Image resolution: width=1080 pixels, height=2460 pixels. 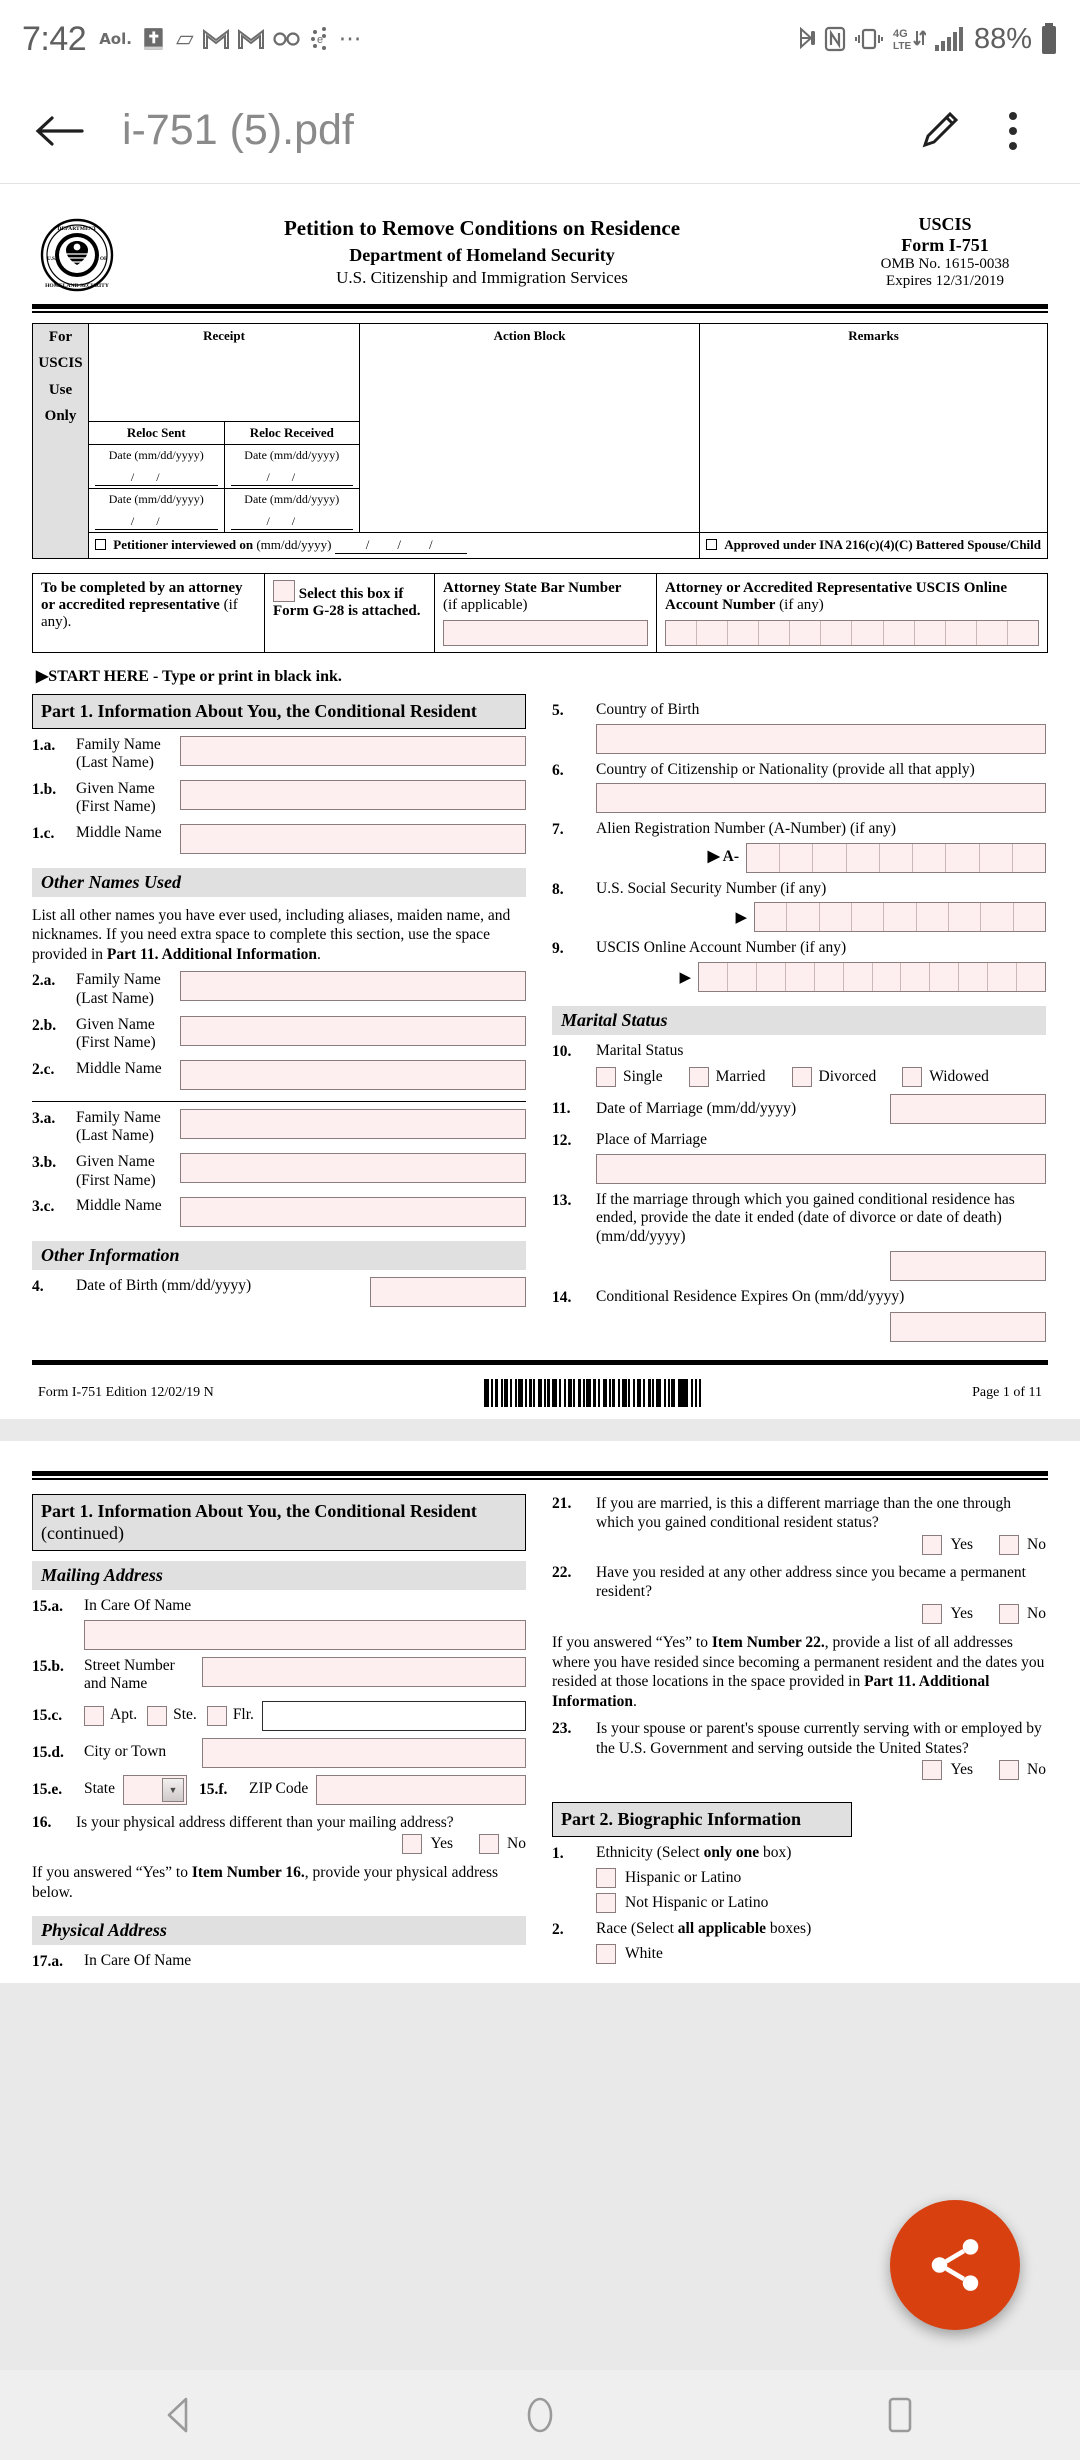 What do you see at coordinates (932, 1544) in the screenshot?
I see `item-21-yes-checkbox` at bounding box center [932, 1544].